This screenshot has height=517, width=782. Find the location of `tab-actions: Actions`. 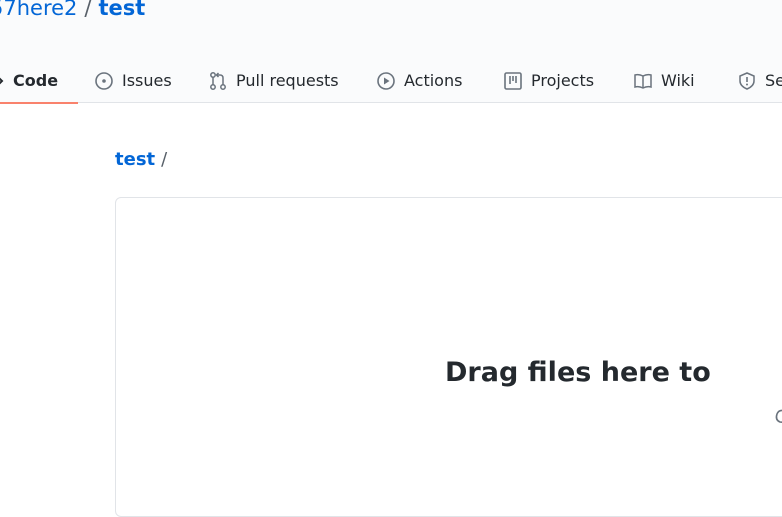

tab-actions: Actions is located at coordinates (419, 80).